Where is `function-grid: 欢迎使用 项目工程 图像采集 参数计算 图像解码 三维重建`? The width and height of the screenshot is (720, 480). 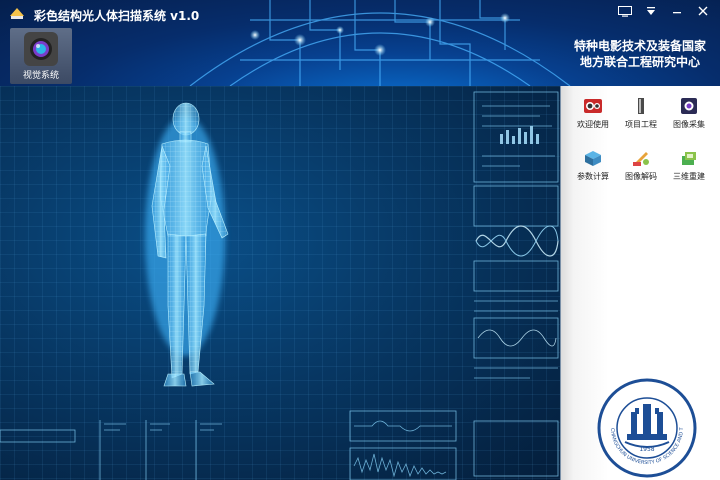 function-grid: 欢迎使用 项目工程 图像采集 参数计算 图像解码 三维重建 is located at coordinates (642, 141).